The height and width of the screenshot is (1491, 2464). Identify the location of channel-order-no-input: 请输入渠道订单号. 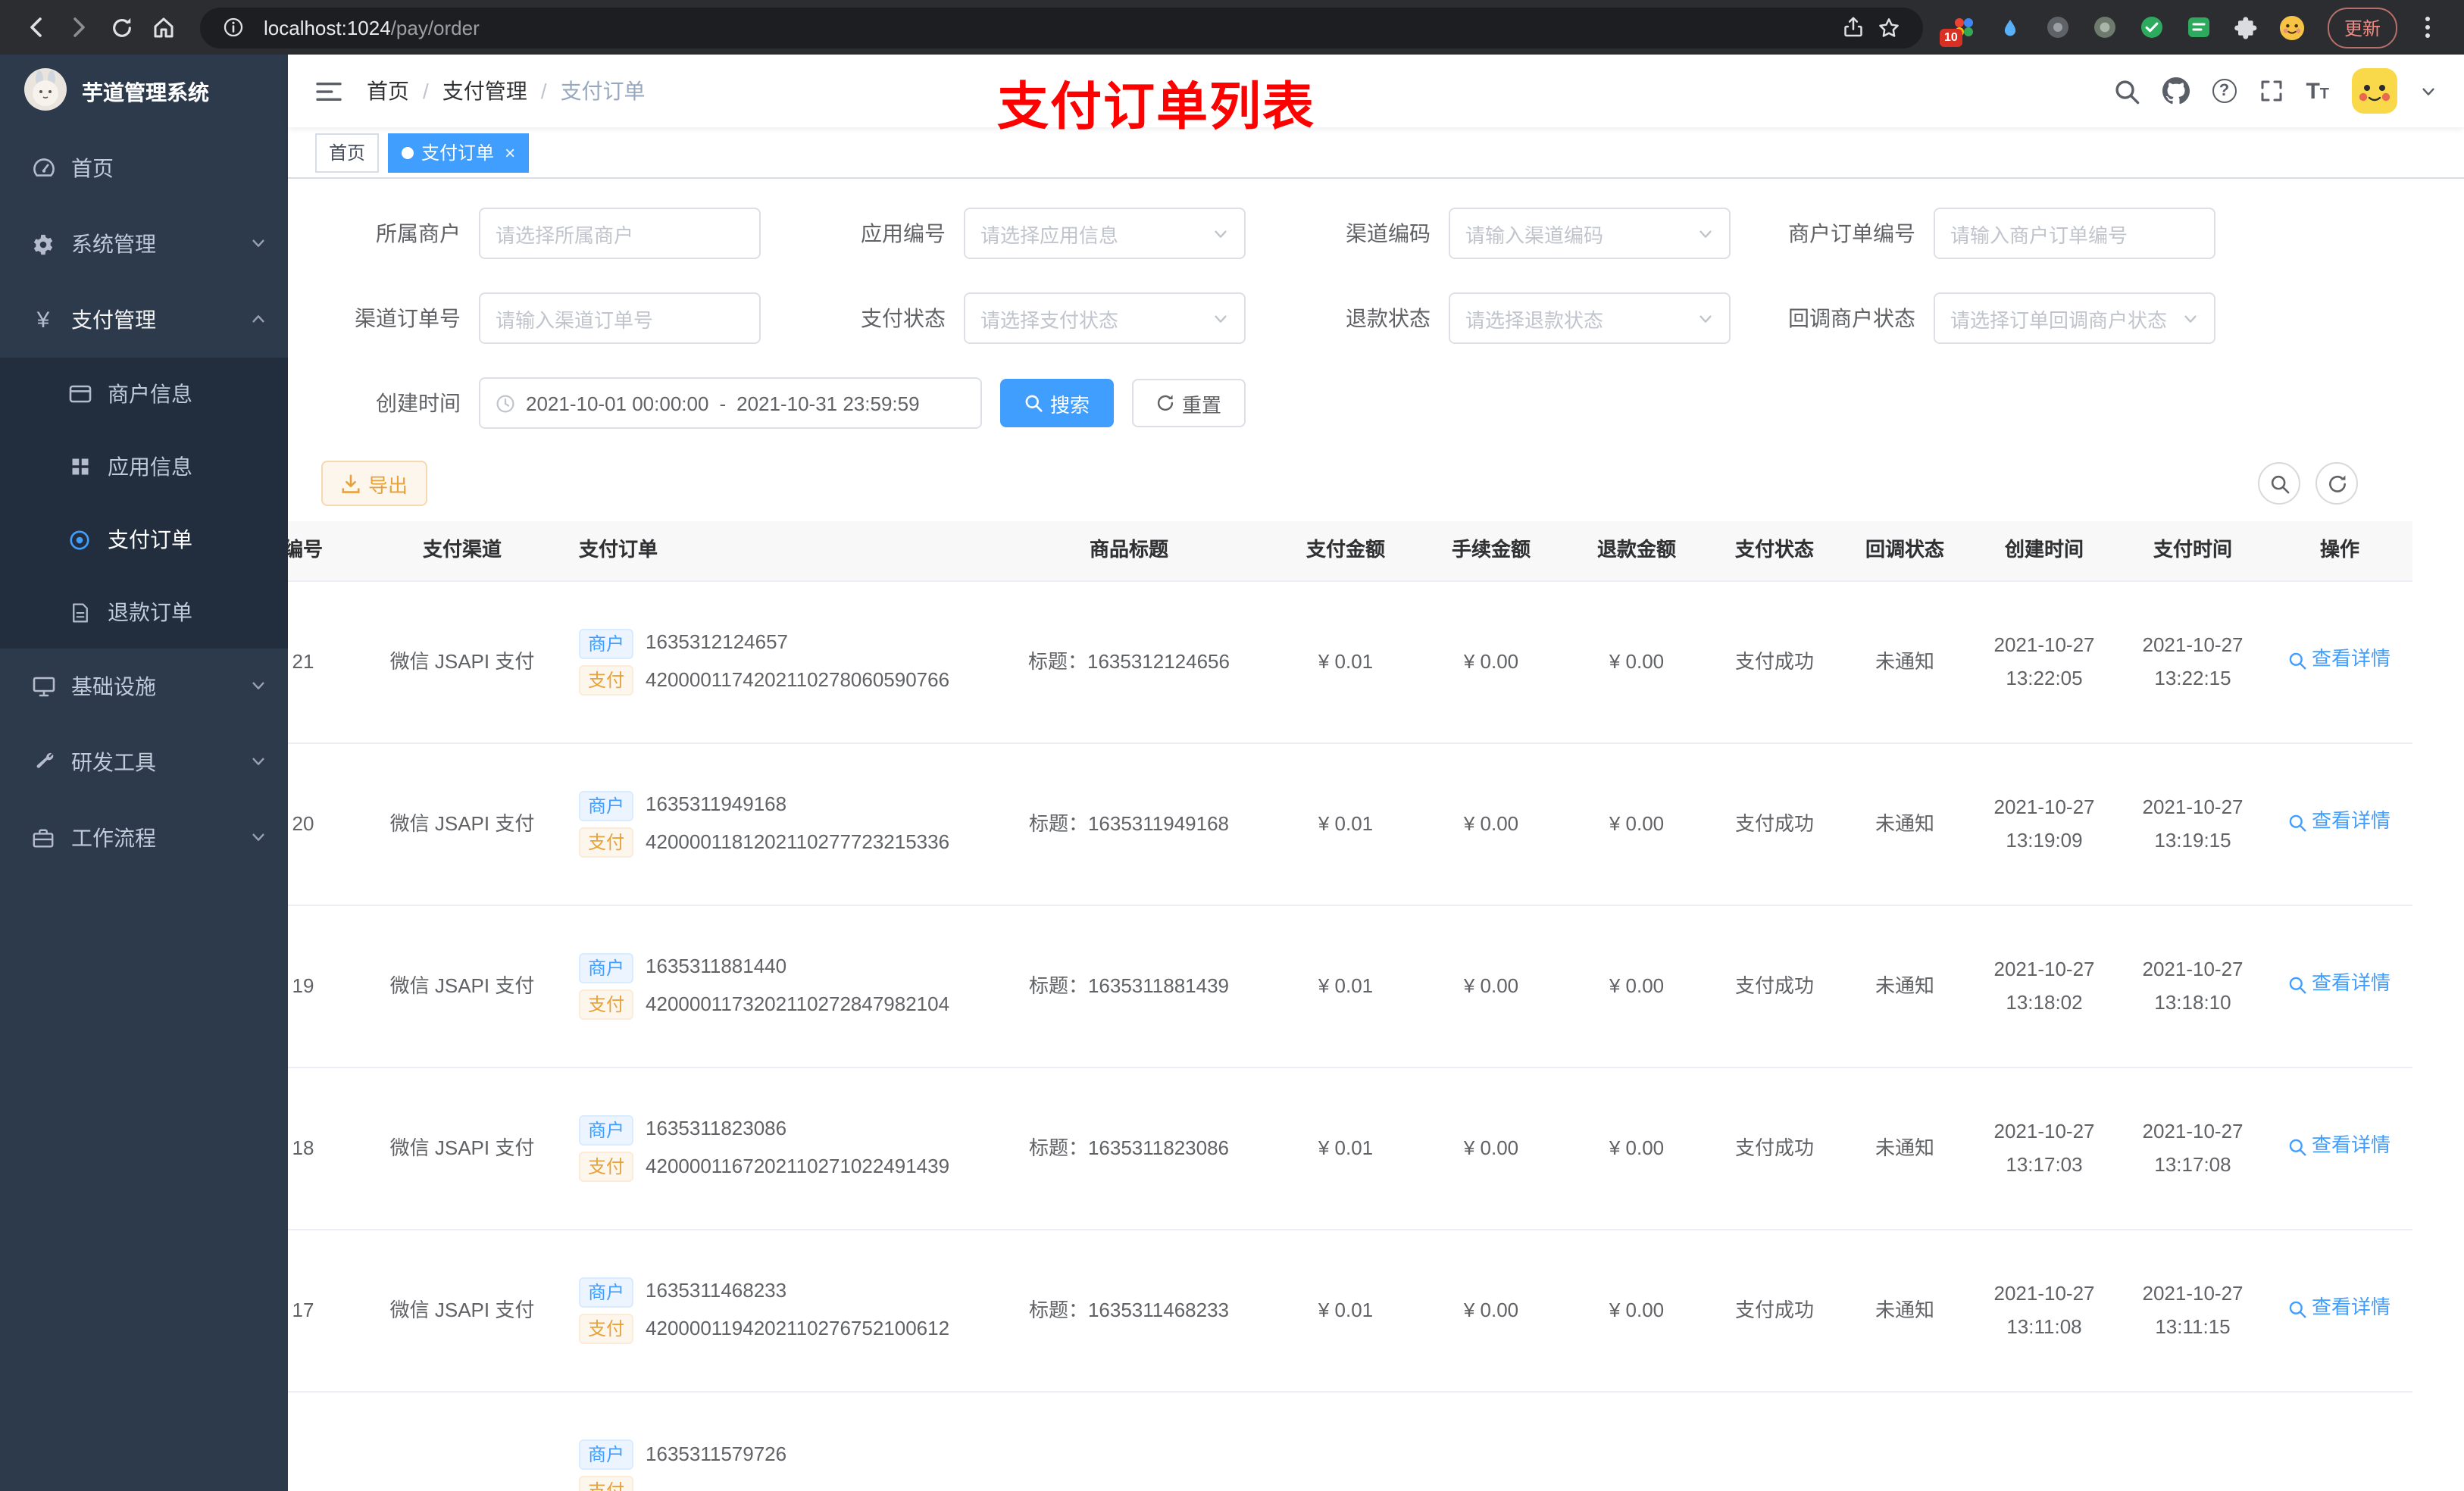
(620, 318).